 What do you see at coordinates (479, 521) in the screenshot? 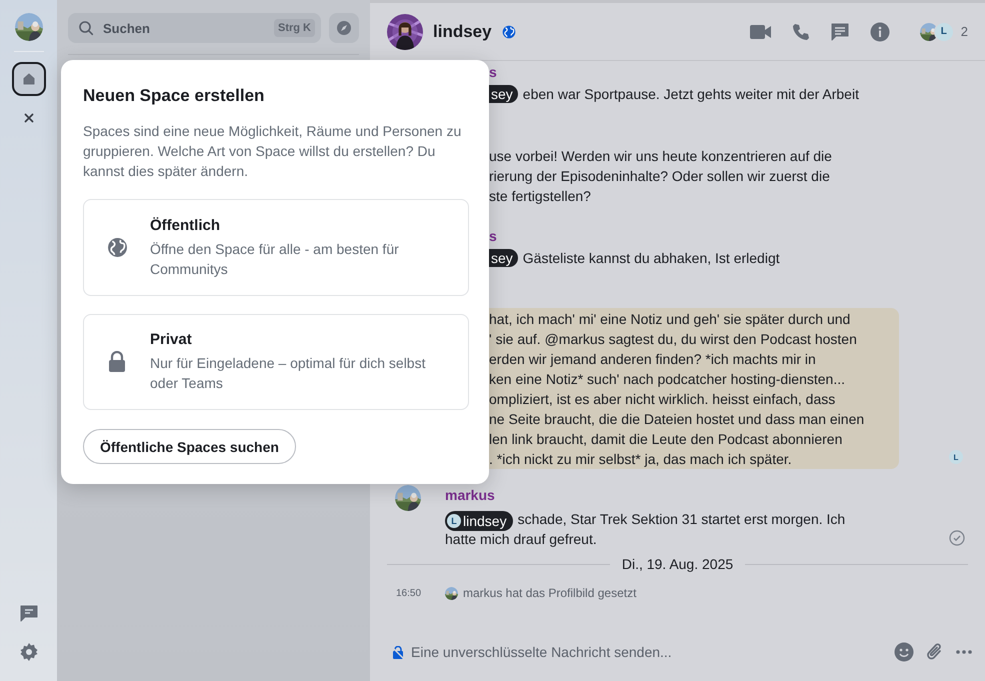
I see `user-pill: L lindsey` at bounding box center [479, 521].